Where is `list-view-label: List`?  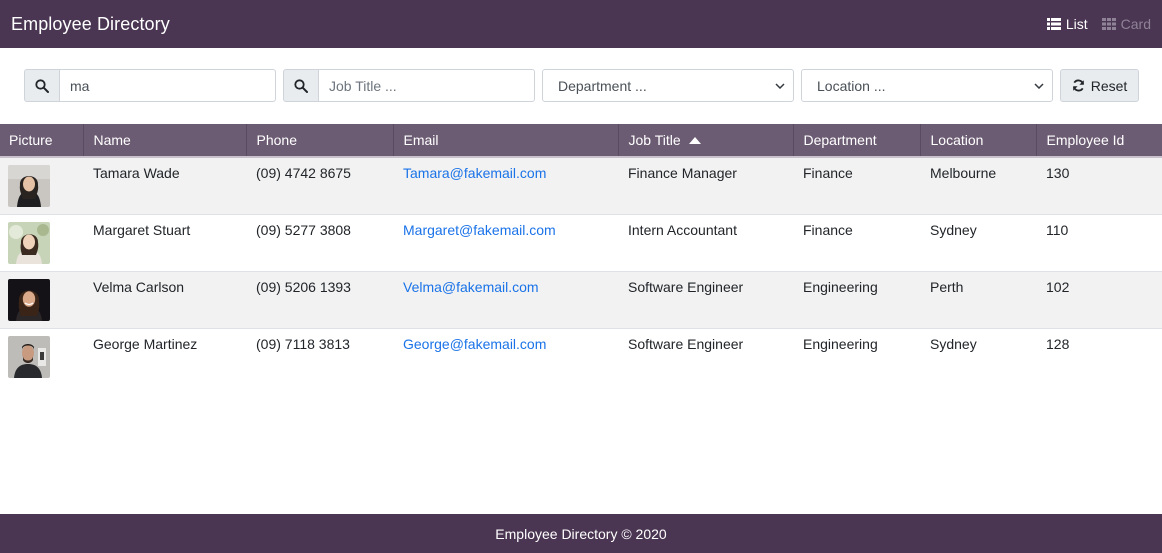 list-view-label: List is located at coordinates (1076, 24).